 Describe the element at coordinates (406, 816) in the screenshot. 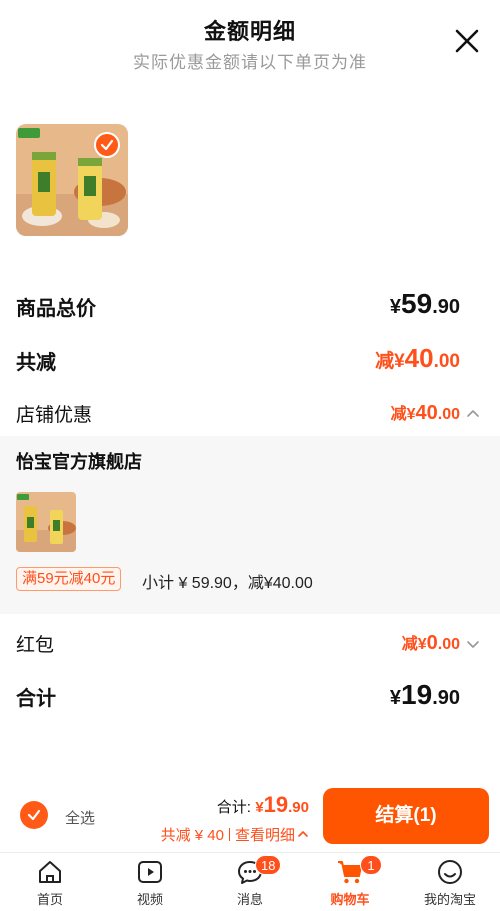

I see `checkout-button: 结算(1)` at that location.